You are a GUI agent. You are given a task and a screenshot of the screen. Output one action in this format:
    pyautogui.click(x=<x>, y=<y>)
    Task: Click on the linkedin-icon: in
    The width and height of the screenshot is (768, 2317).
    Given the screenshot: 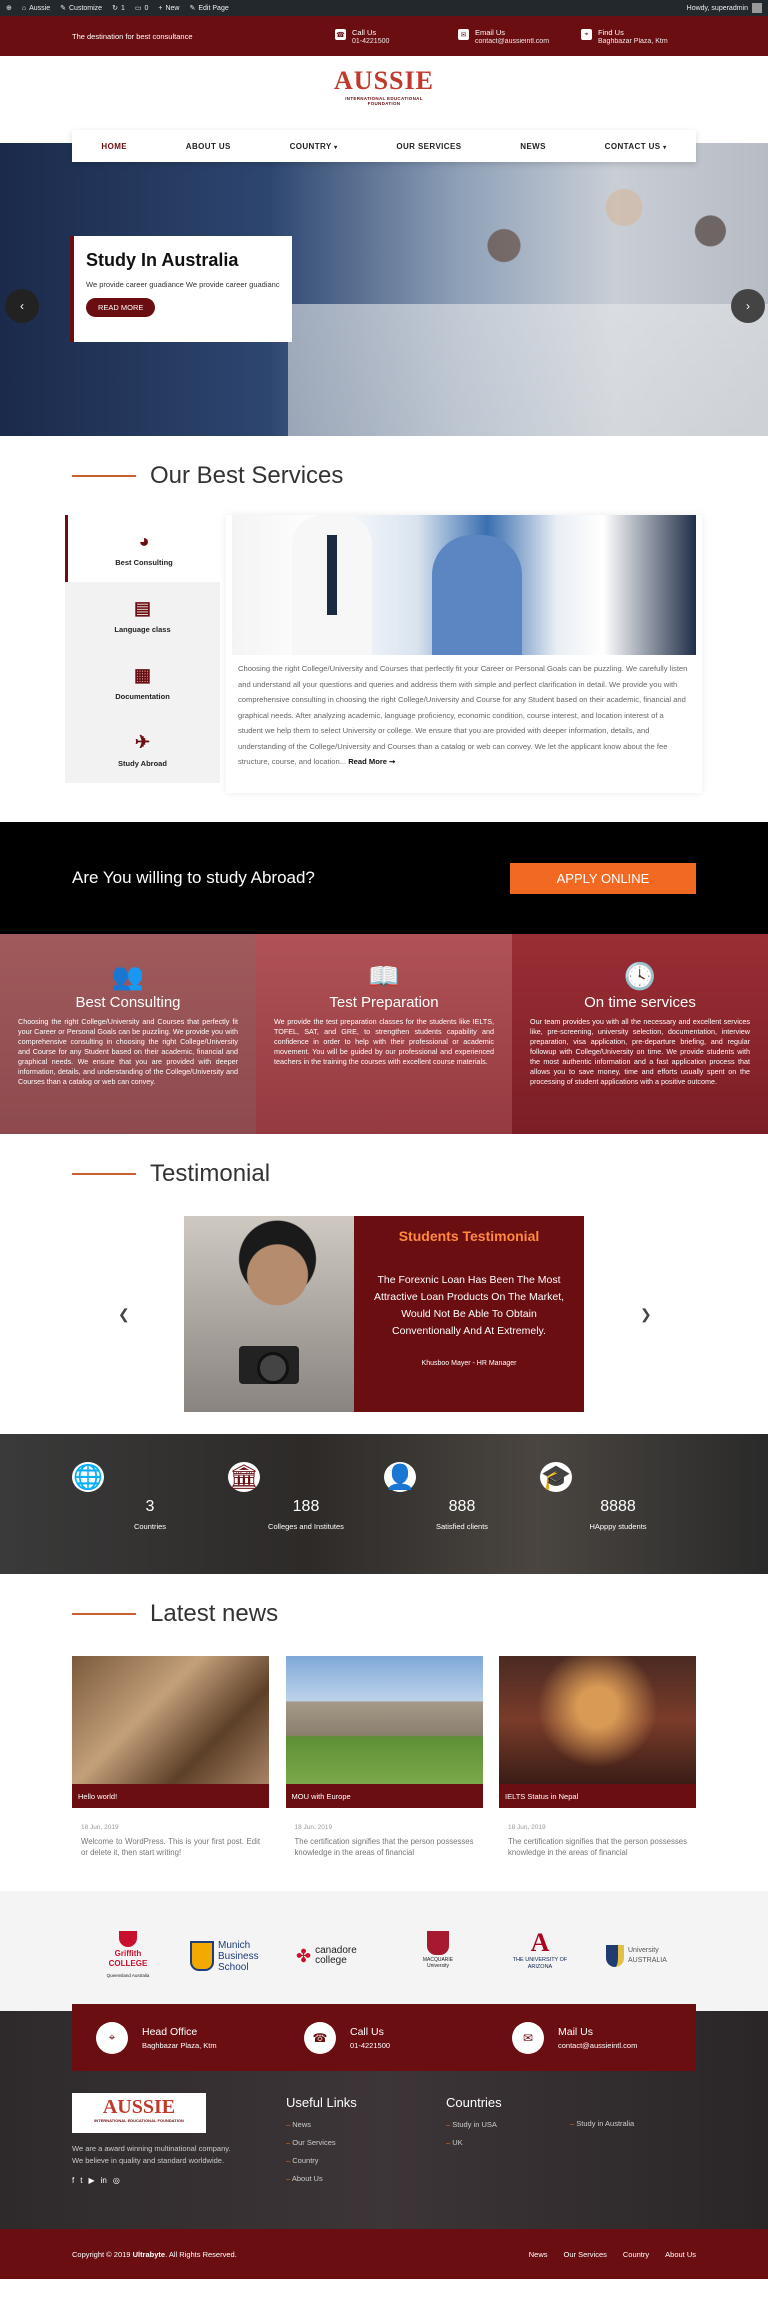 What is the action you would take?
    pyautogui.click(x=104, y=2180)
    